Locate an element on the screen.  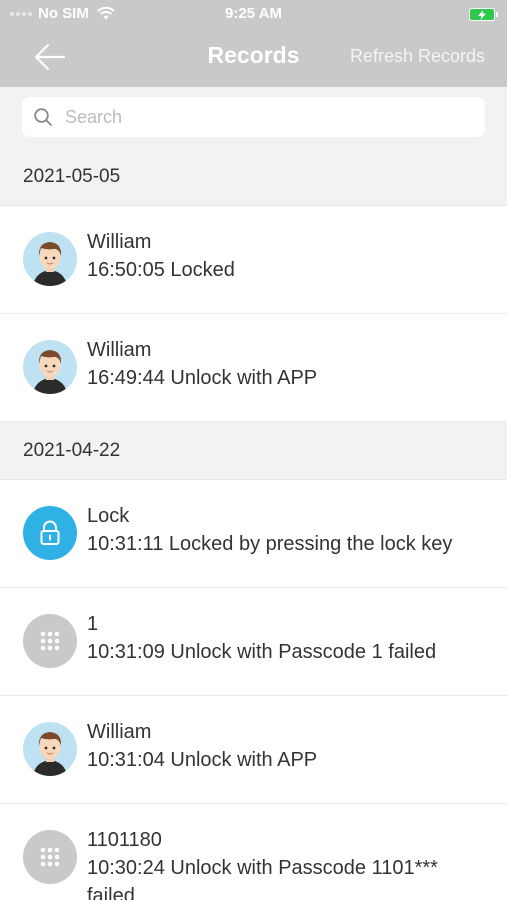
record-description: 10:31:04 Unlock with APP is located at coordinates (202, 760).